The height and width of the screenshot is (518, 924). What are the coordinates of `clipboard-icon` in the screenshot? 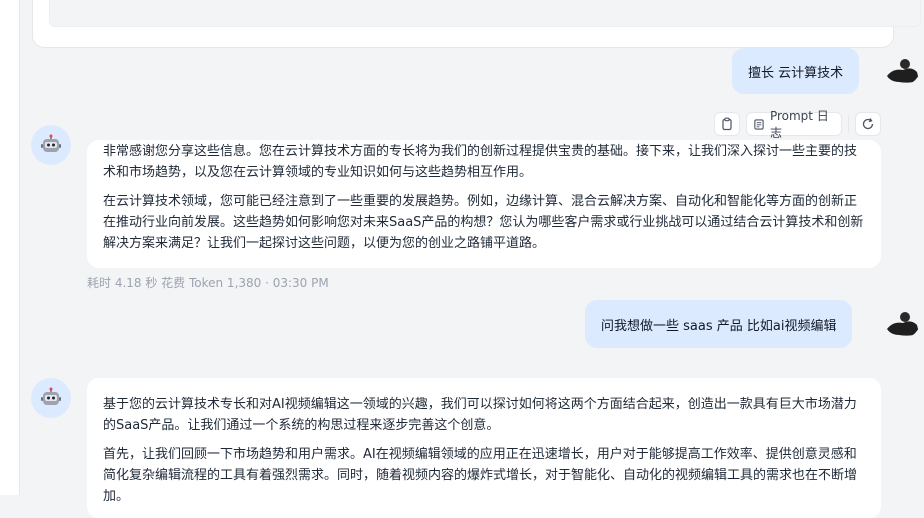 It's located at (727, 124).